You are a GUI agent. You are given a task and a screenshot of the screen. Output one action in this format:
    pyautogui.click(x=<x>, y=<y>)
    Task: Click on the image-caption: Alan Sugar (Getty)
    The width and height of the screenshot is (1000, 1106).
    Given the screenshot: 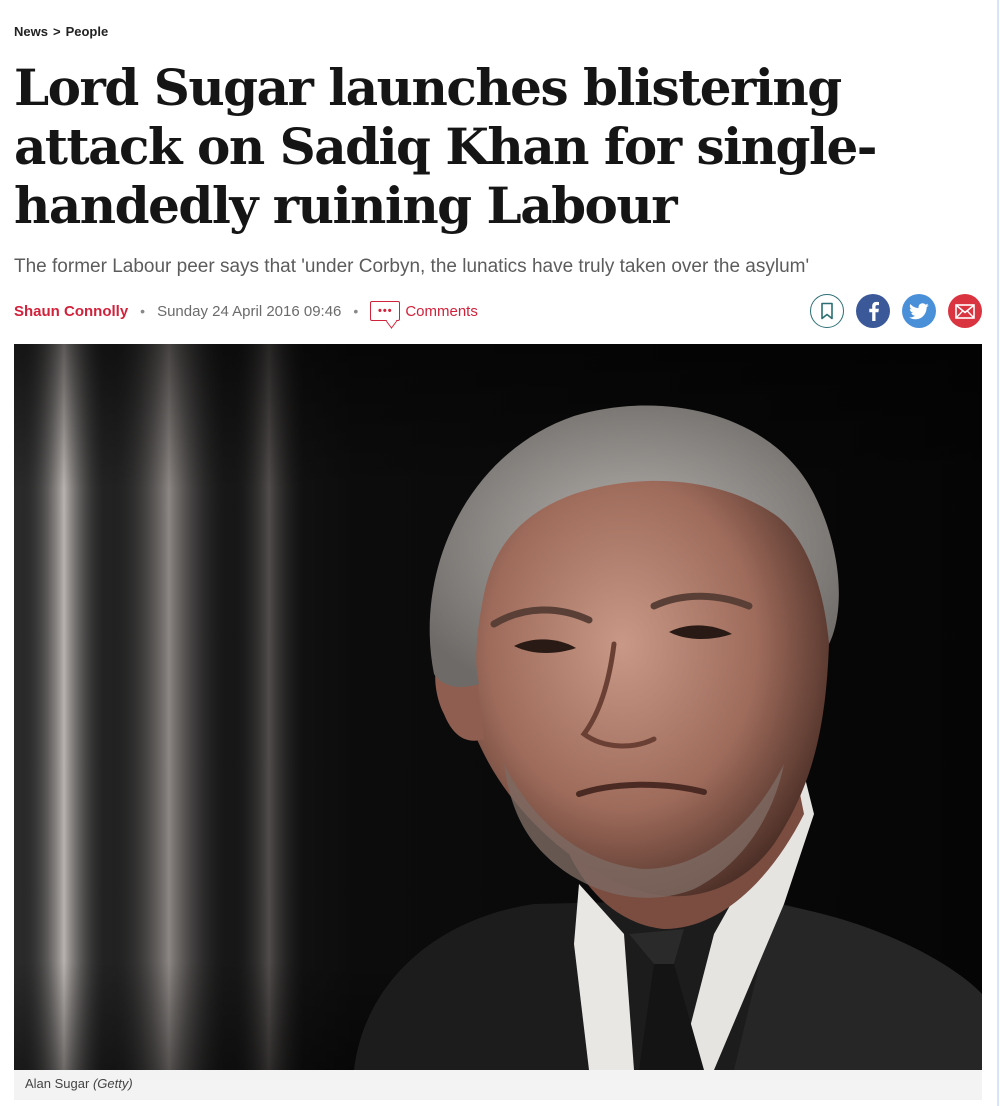 What is the action you would take?
    pyautogui.click(x=498, y=1085)
    